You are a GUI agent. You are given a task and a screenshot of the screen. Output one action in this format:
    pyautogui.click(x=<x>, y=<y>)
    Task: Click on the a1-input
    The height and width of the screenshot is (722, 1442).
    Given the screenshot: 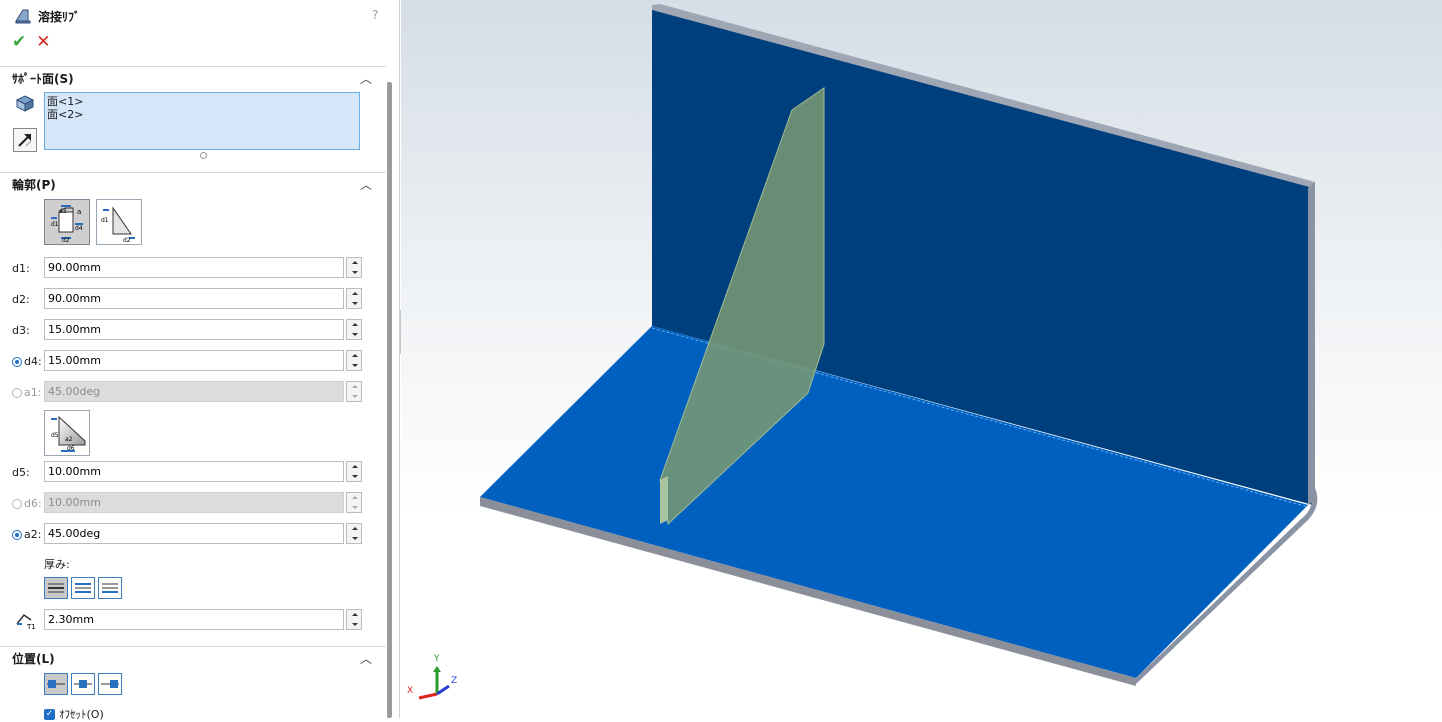 What is the action you would take?
    pyautogui.click(x=194, y=391)
    